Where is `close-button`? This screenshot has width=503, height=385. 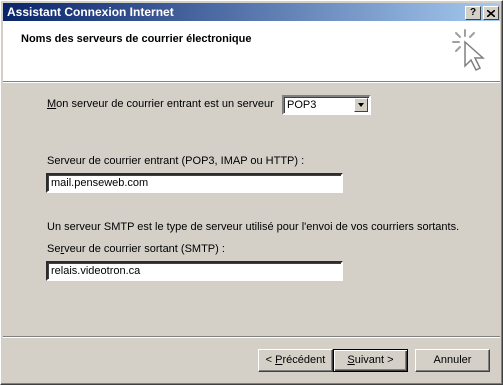
close-button is located at coordinates (491, 13).